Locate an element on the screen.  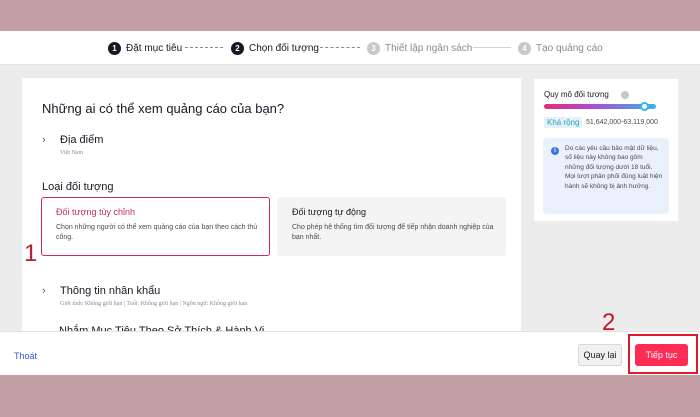
location-value: Việt Nam is located at coordinates (72, 153).